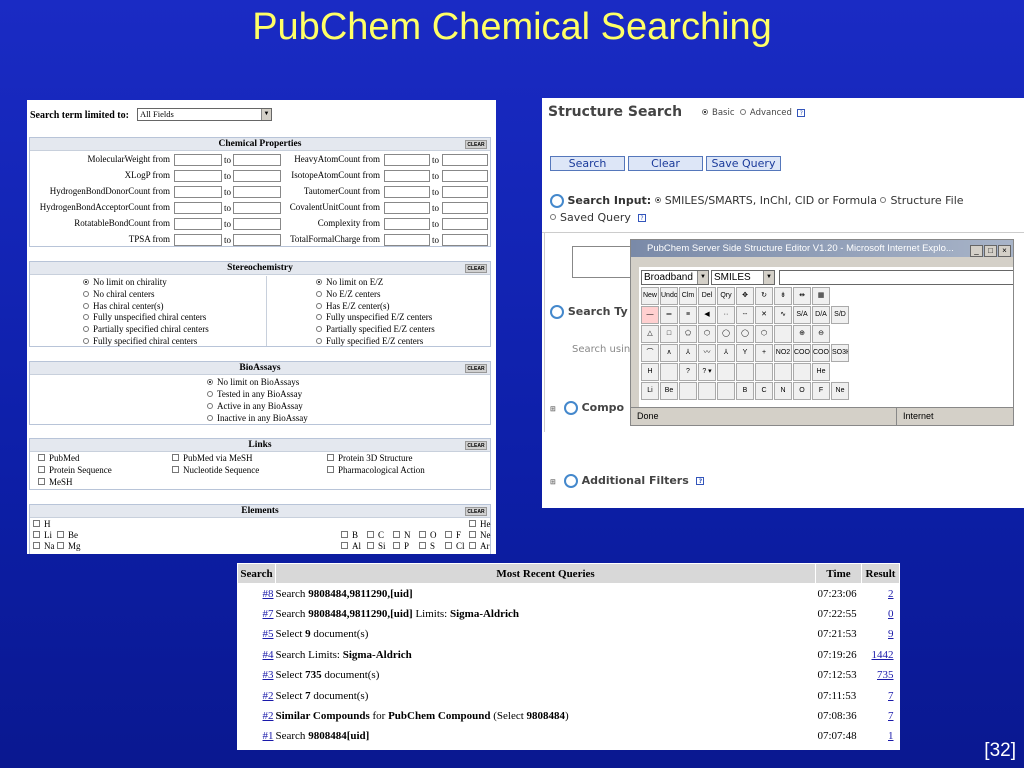  Describe the element at coordinates (745, 315) in the screenshot. I see `editor-tool-button: --` at that location.